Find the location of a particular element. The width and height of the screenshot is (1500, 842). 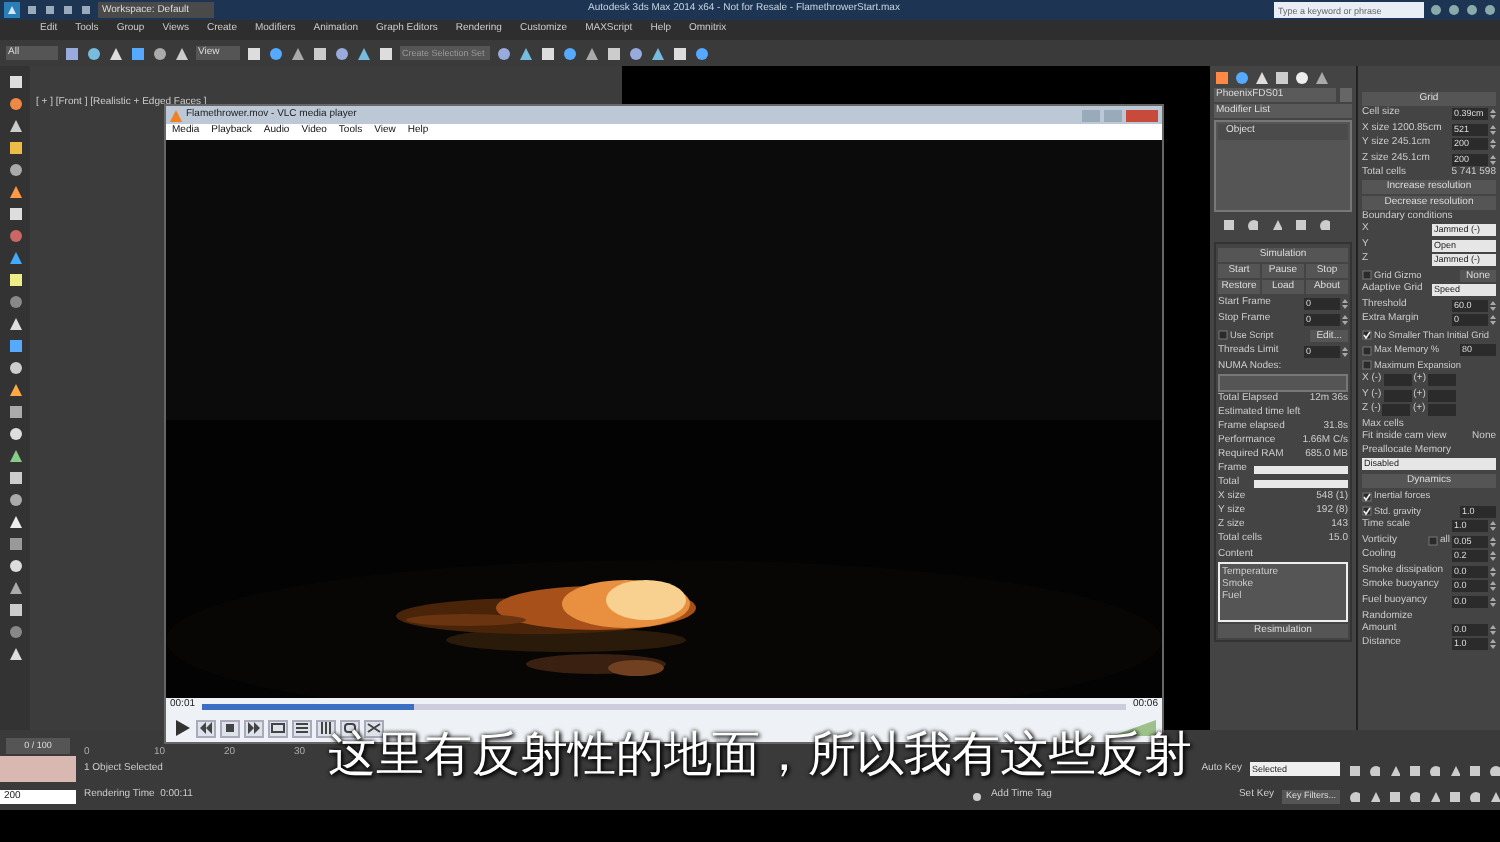

previous-icon is located at coordinates (206, 728).